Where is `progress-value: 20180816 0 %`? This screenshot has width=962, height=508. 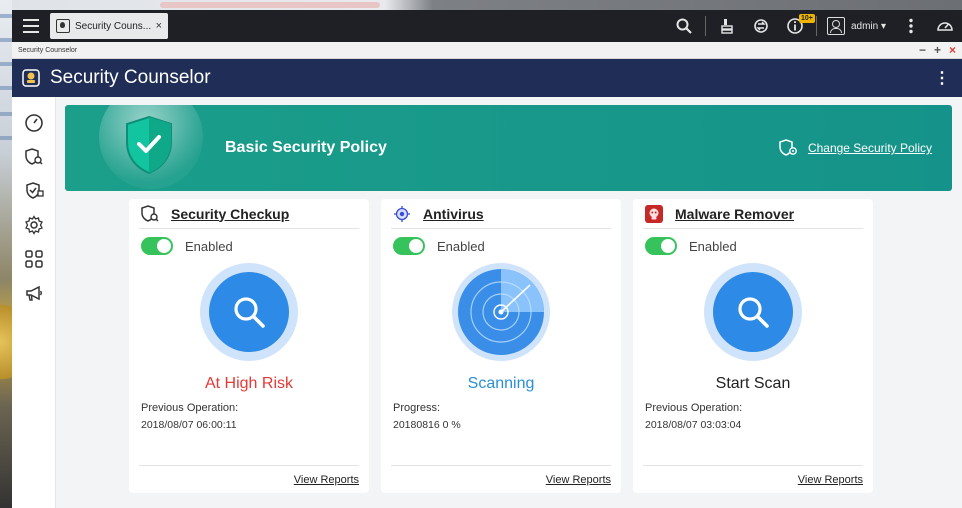
progress-value: 20180816 0 % is located at coordinates (427, 425).